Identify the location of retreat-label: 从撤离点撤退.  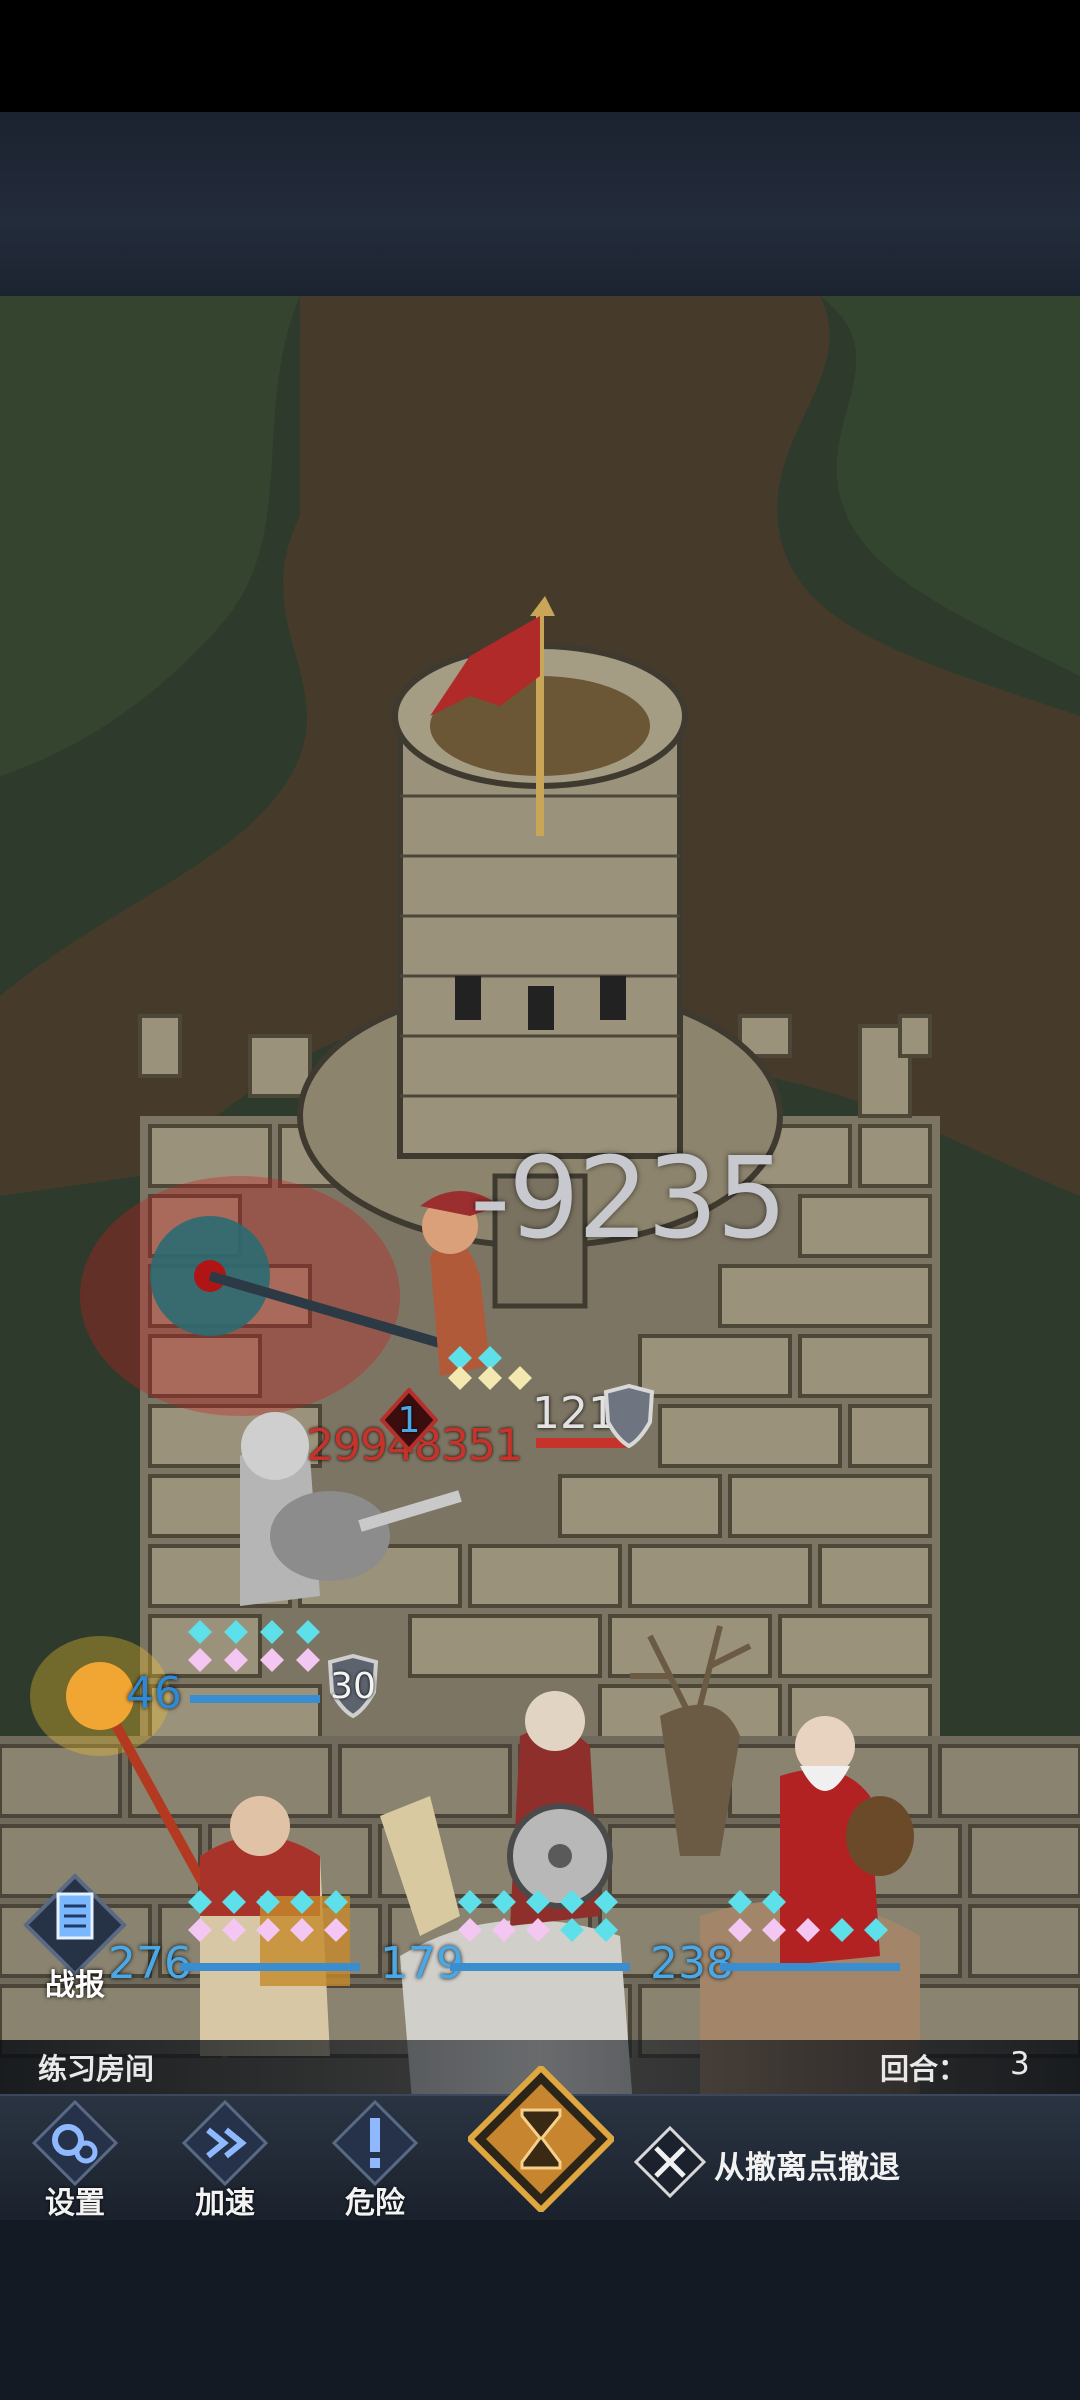
(807, 2168).